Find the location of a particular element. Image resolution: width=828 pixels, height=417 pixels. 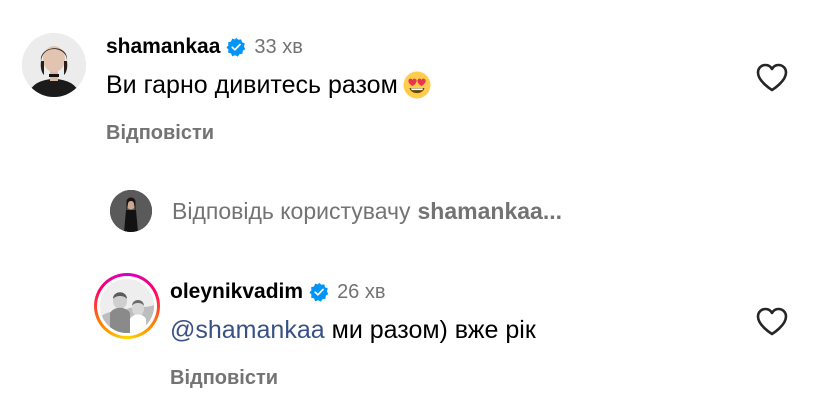

comment-text: Ви гарно дивитесь разом is located at coordinates (252, 84).